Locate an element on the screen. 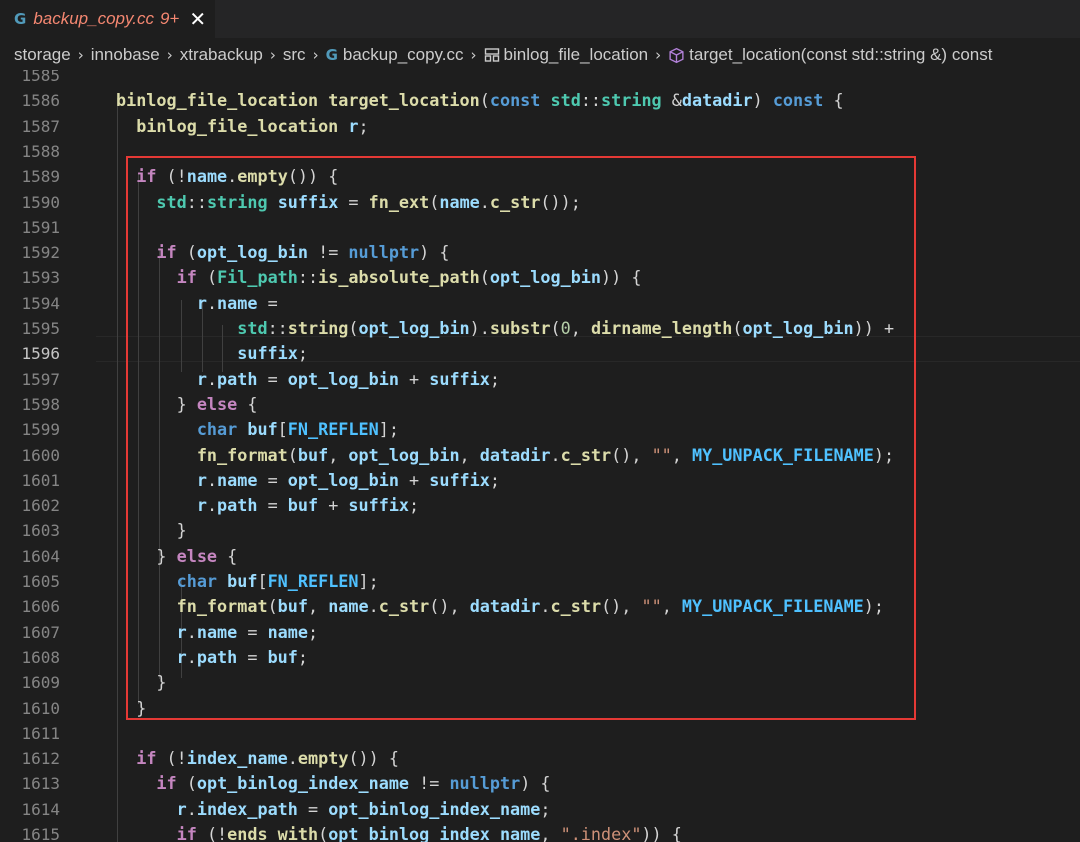  method-cube-icon is located at coordinates (676, 55).